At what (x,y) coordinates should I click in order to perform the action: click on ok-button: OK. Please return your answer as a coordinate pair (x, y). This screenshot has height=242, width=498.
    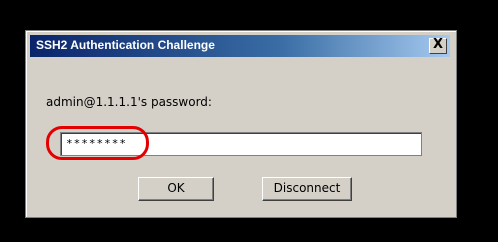
    Looking at the image, I should click on (176, 189).